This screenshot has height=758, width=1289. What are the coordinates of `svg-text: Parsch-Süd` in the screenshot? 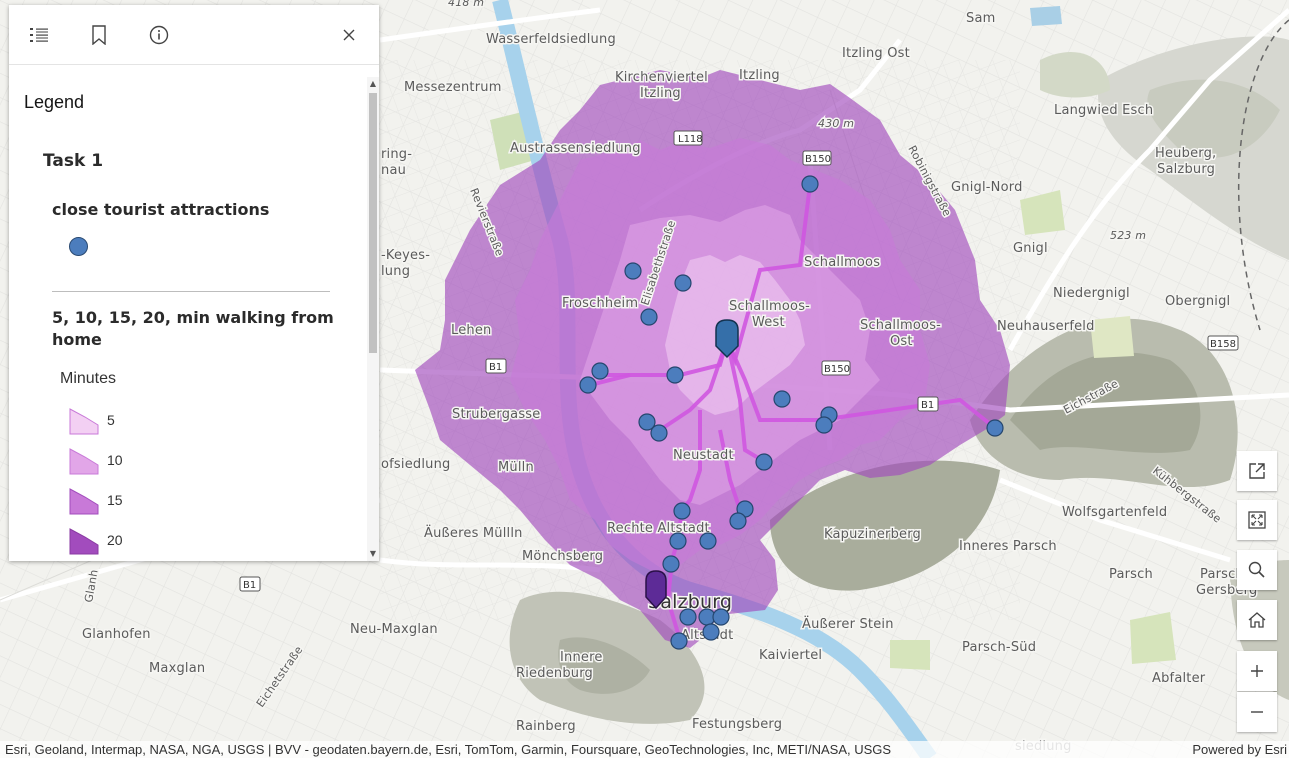 It's located at (999, 647).